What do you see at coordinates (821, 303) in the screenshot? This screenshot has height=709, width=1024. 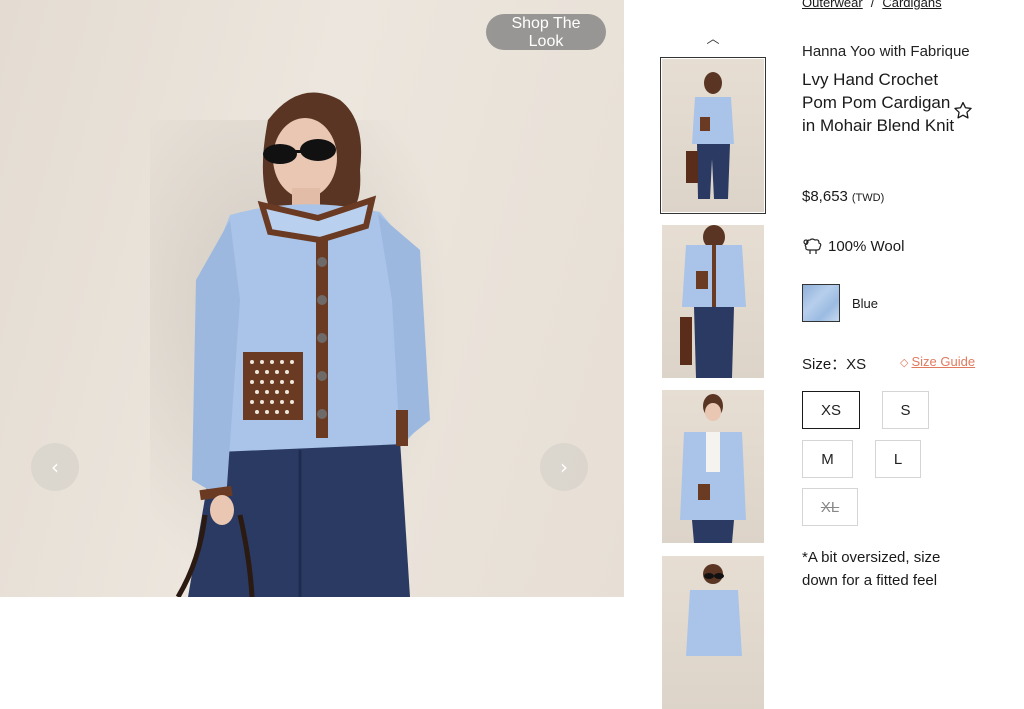 I see `color-swatch-blue` at bounding box center [821, 303].